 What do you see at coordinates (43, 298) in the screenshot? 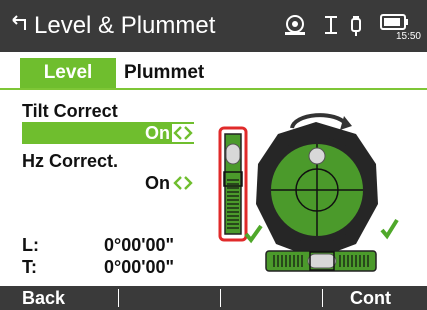
I see `back-button: Back` at bounding box center [43, 298].